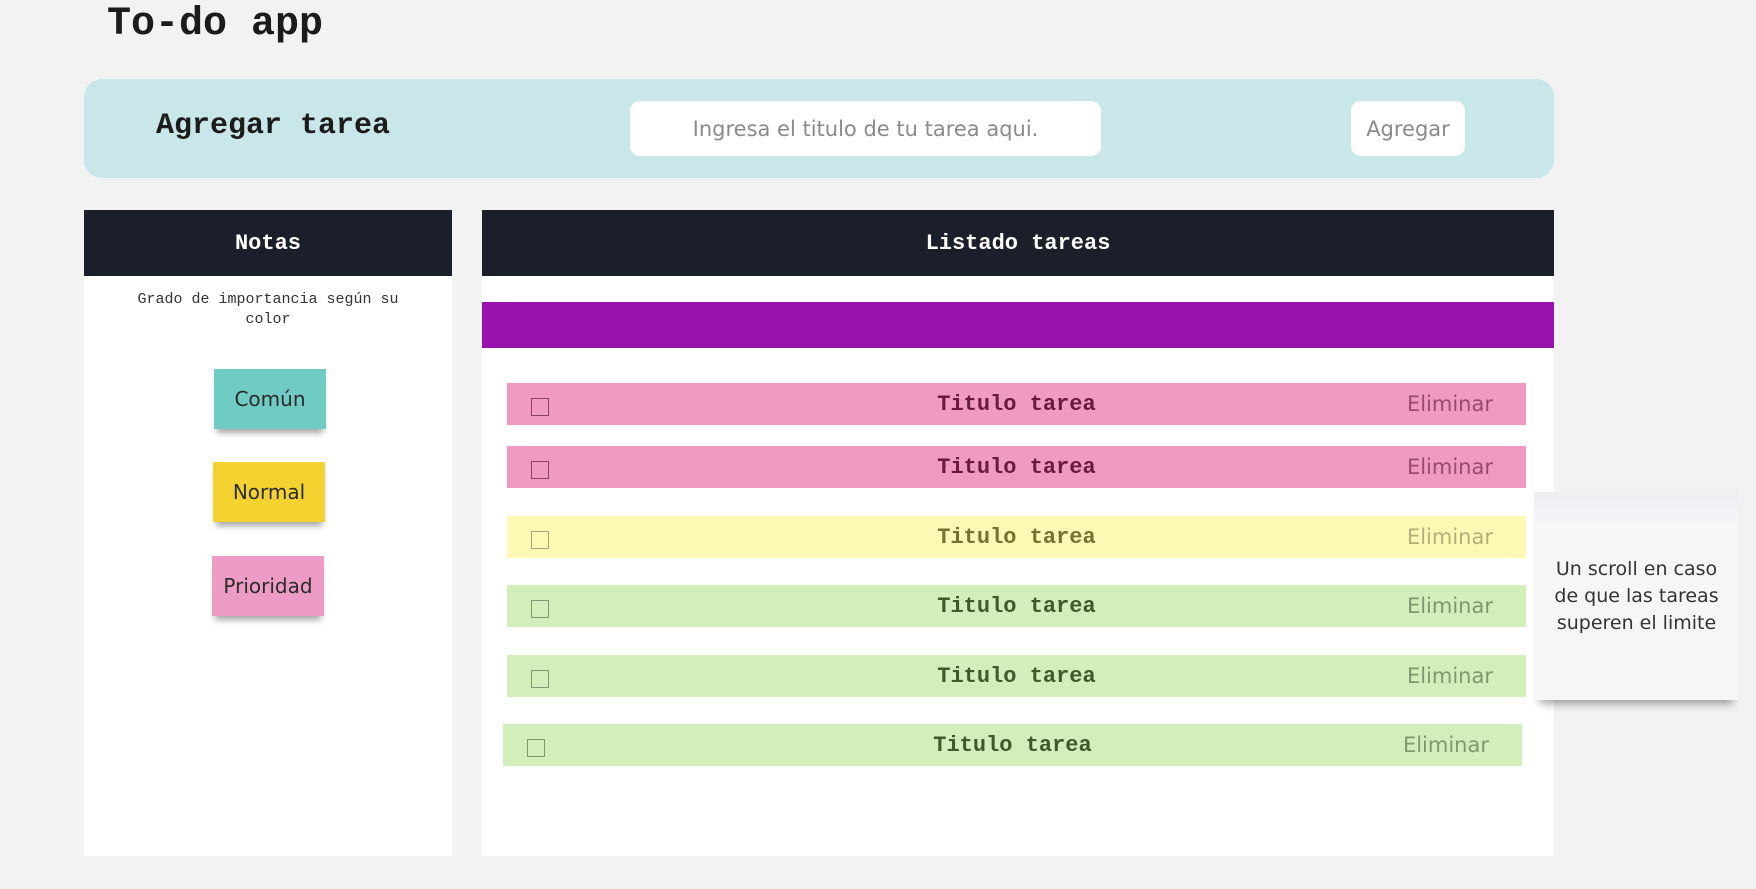 This screenshot has height=889, width=1756. Describe the element at coordinates (268, 309) in the screenshot. I see `notes-description: Grado de importancia según su color` at that location.